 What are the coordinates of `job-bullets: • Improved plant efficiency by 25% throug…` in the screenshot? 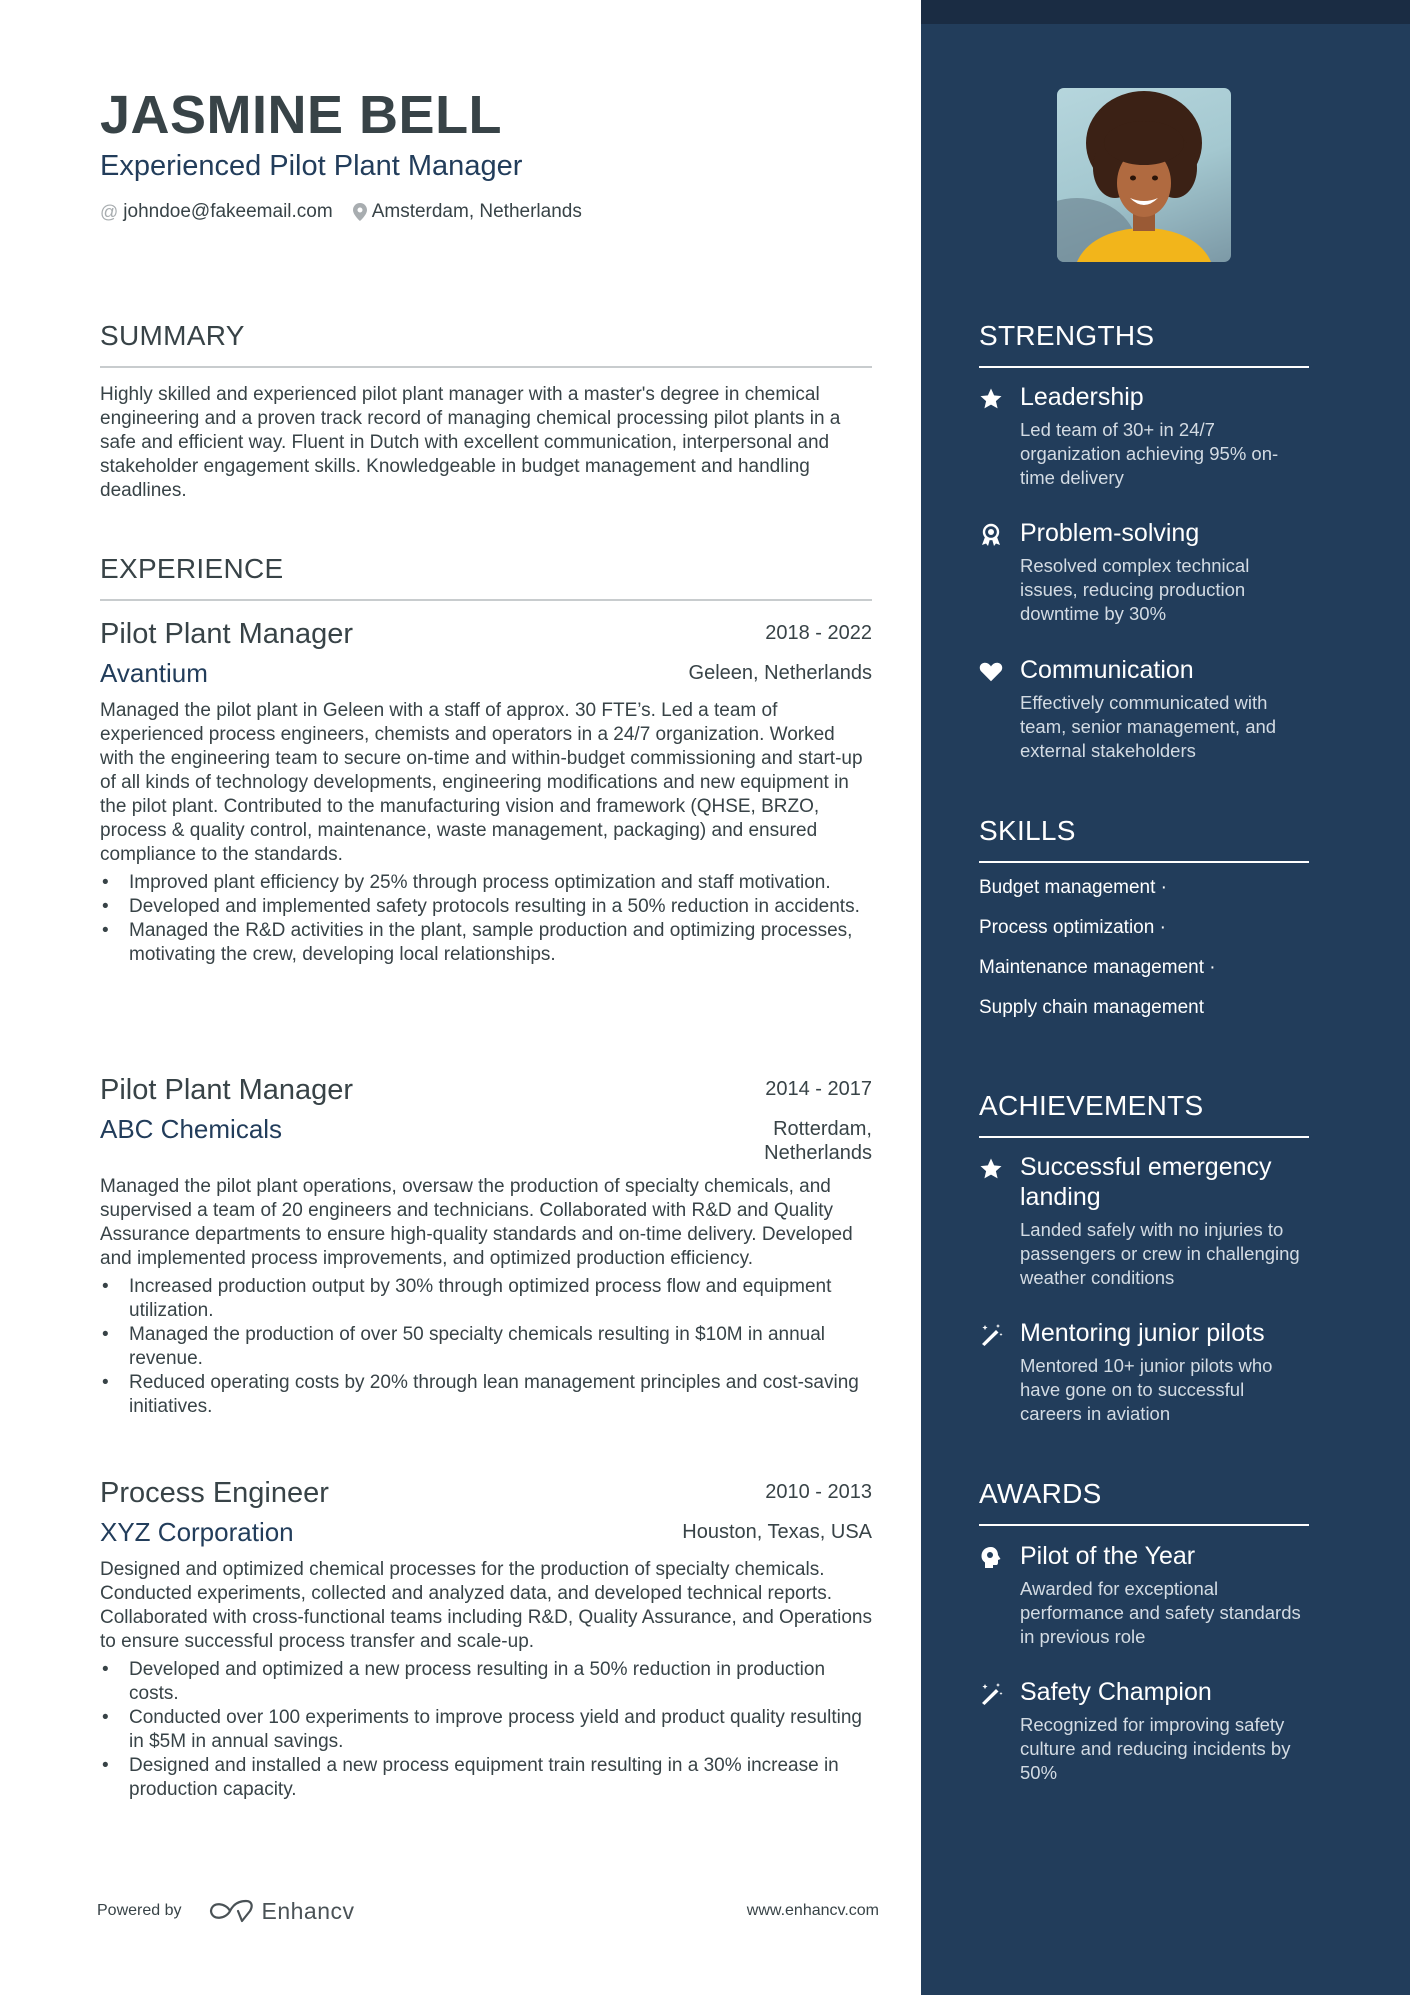 It's located at (486, 919).